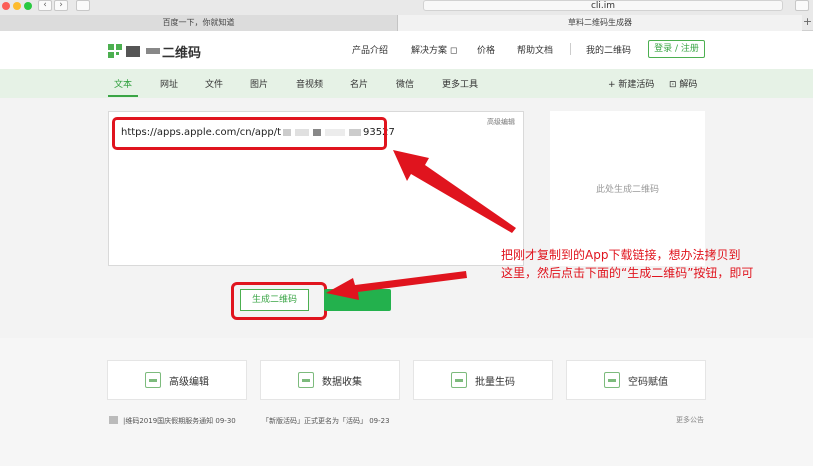 Image resolution: width=813 pixels, height=466 pixels. What do you see at coordinates (113, 420) in the screenshot?
I see `notice-icon` at bounding box center [113, 420].